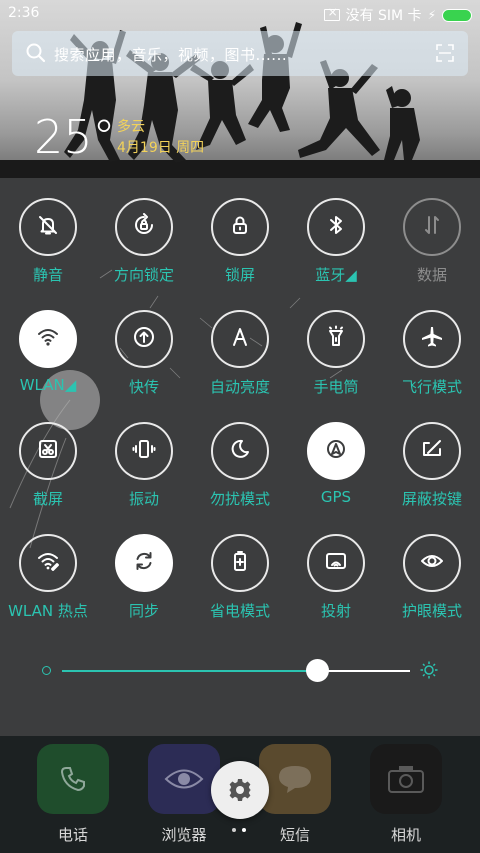  I want to click on toggle-bluetooth: 蓝牙◢, so click(336, 248).